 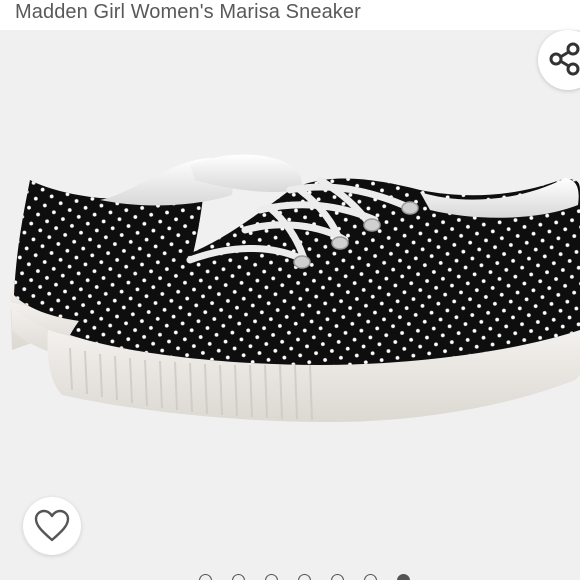 I want to click on wishlist-button, so click(x=52, y=526).